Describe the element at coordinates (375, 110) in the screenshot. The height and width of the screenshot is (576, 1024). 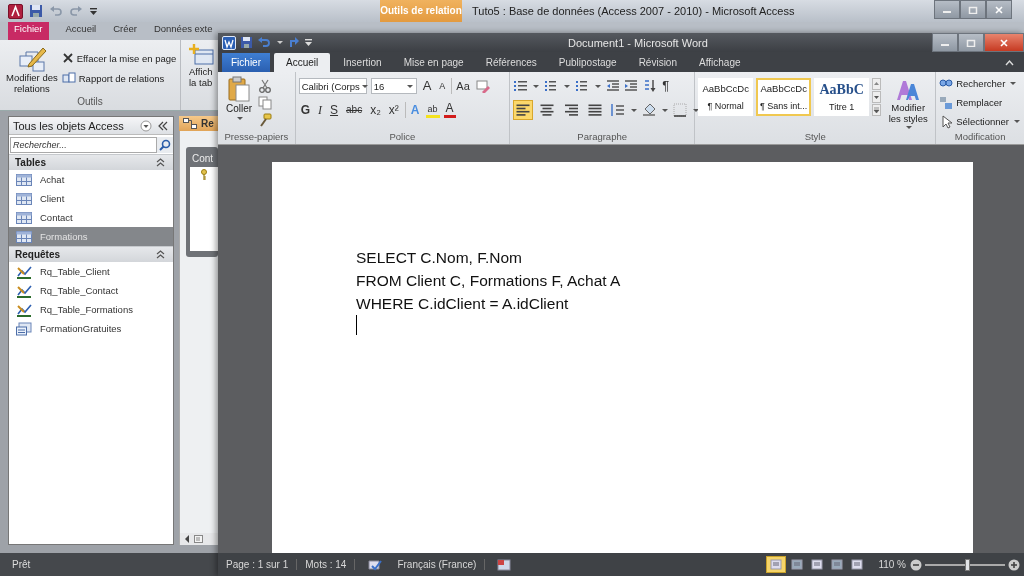
I see `subscript-button: x₂` at that location.